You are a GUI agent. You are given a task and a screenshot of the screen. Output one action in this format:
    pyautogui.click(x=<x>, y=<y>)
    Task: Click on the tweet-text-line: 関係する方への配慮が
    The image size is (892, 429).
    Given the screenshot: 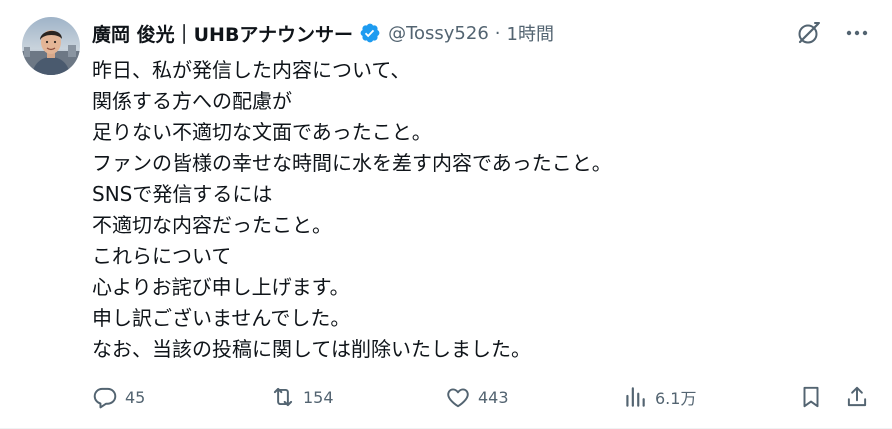 What is the action you would take?
    pyautogui.click(x=192, y=101)
    